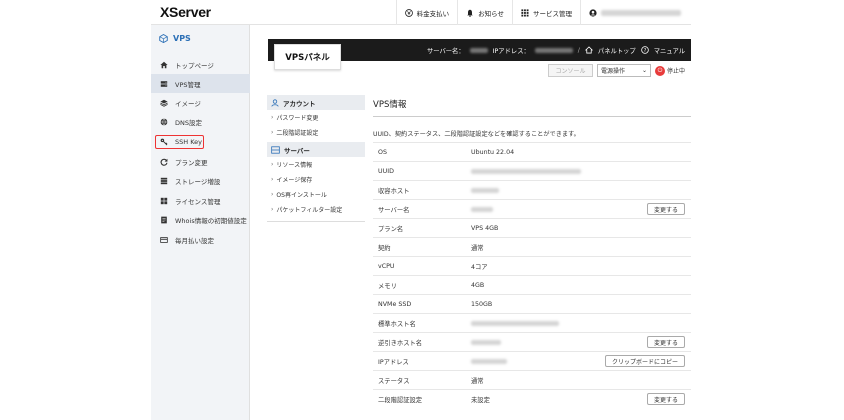 This screenshot has height=420, width=844. What do you see at coordinates (665, 399) in the screenshot?
I see `change-two-factor-button: 変更する` at bounding box center [665, 399].